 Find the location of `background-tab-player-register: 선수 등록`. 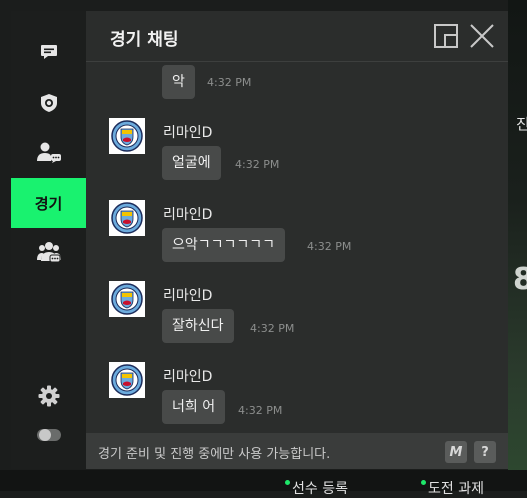

background-tab-player-register: 선수 등록 is located at coordinates (316, 488).